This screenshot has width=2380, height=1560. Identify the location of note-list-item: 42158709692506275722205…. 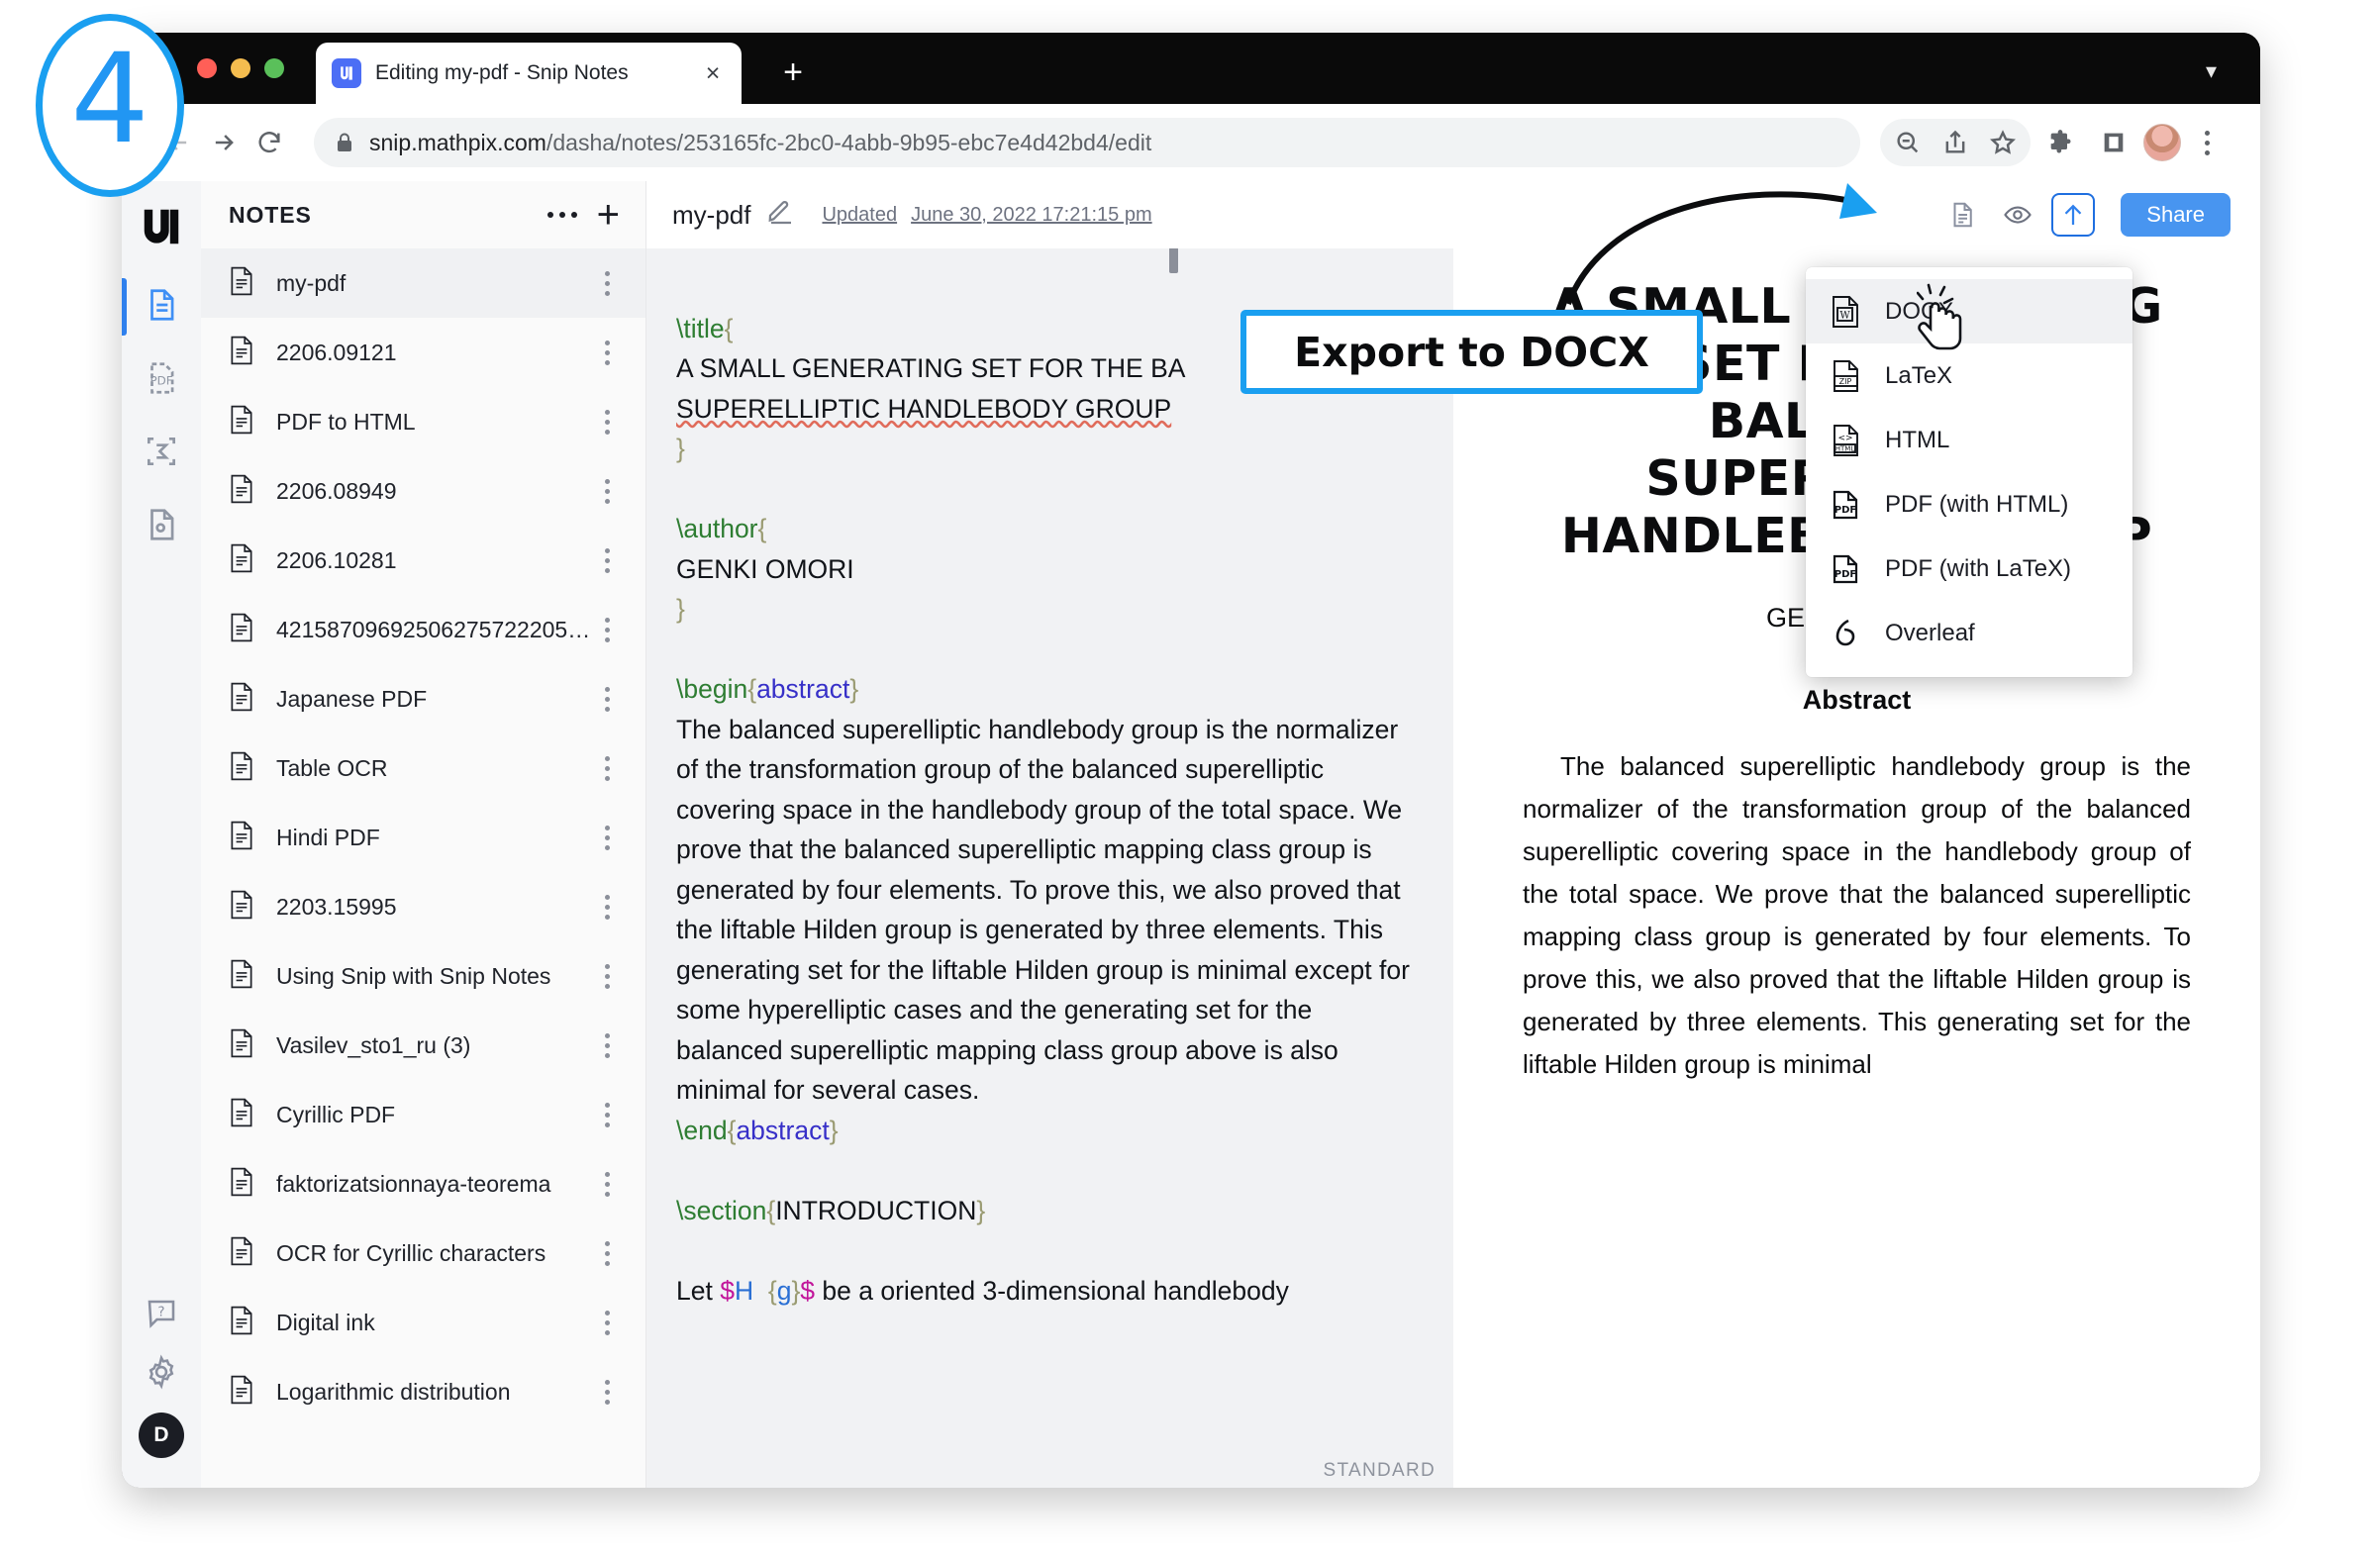
(423, 629).